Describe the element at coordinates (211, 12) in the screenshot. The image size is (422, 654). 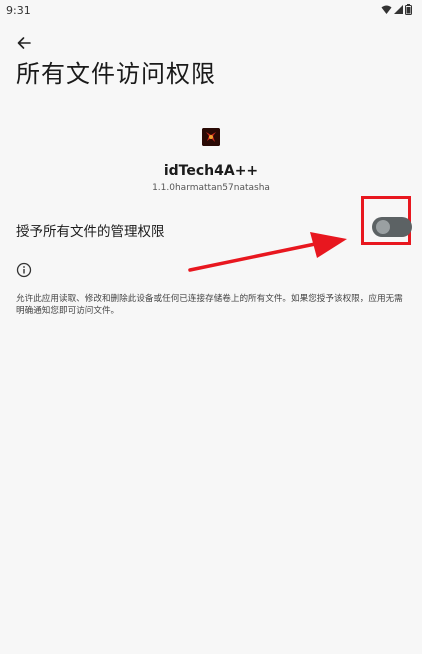
I see `status-bar: 9:31` at that location.